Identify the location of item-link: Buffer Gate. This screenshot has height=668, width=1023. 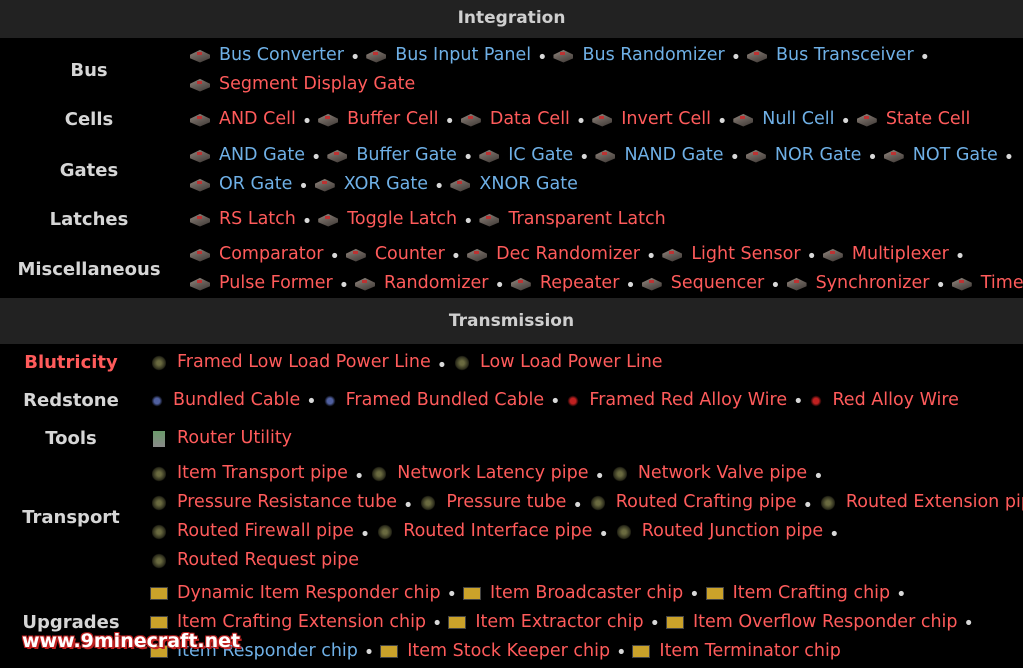
(392, 155).